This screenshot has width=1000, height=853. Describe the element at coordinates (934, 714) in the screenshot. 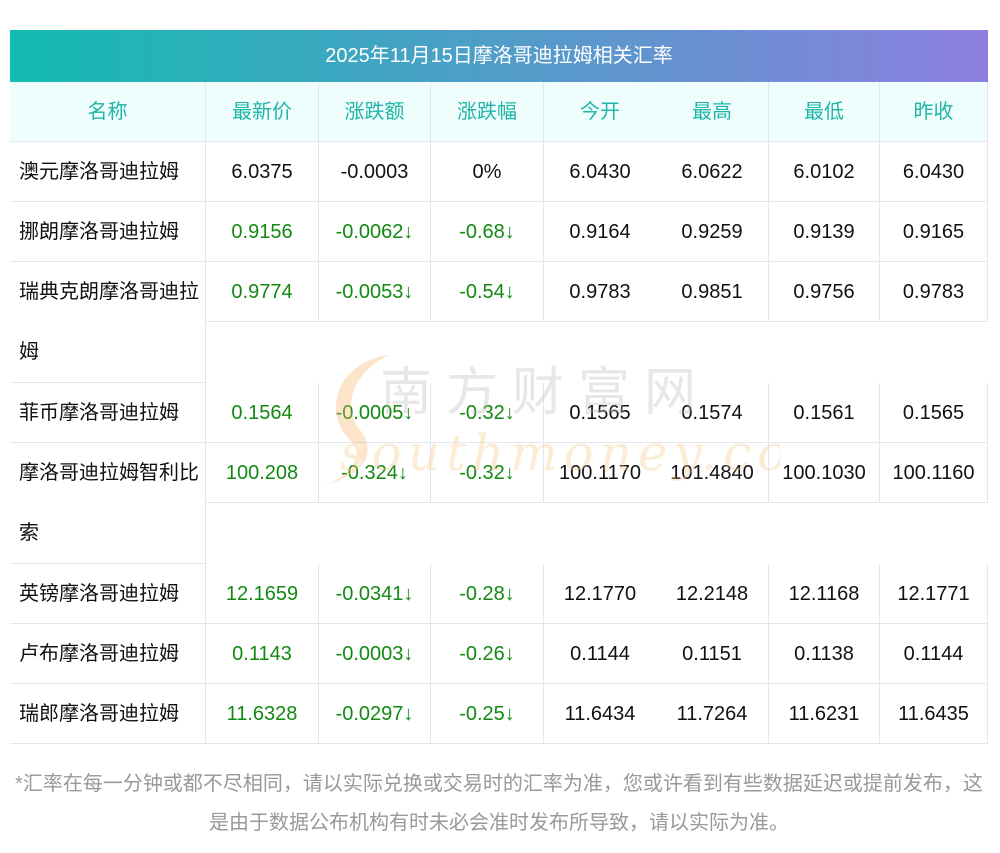

I see `table-cell: 11.6435` at that location.